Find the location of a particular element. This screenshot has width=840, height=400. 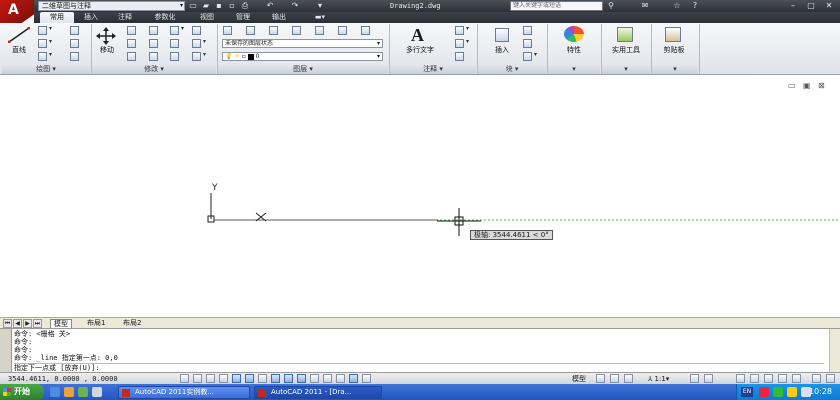

draw-panel-label: 绘图 ▾ is located at coordinates (46, 69).